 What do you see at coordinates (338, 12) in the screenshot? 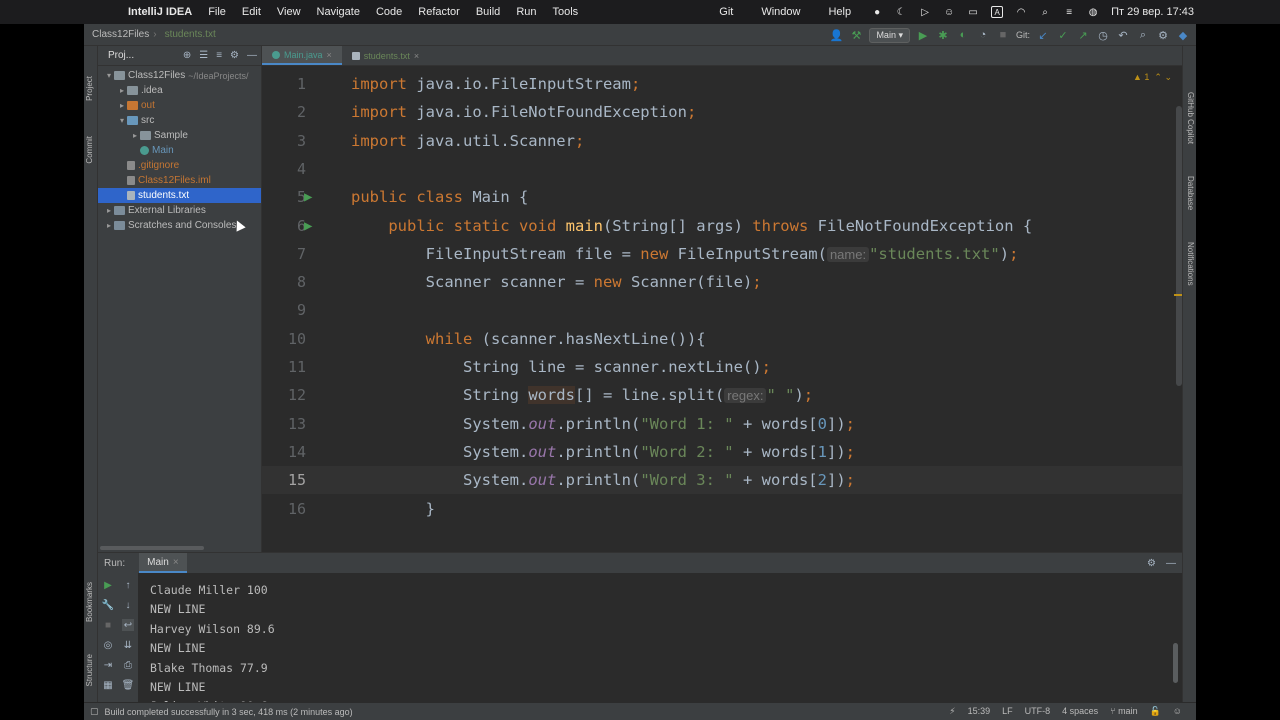
I see `menu-navigate: Navigate` at bounding box center [338, 12].